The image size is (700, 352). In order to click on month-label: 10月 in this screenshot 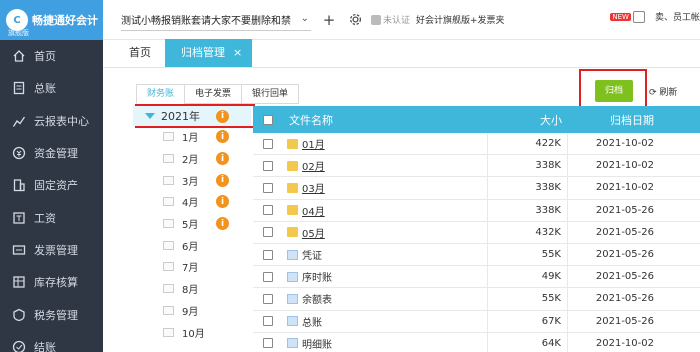, I will do `click(193, 334)`.